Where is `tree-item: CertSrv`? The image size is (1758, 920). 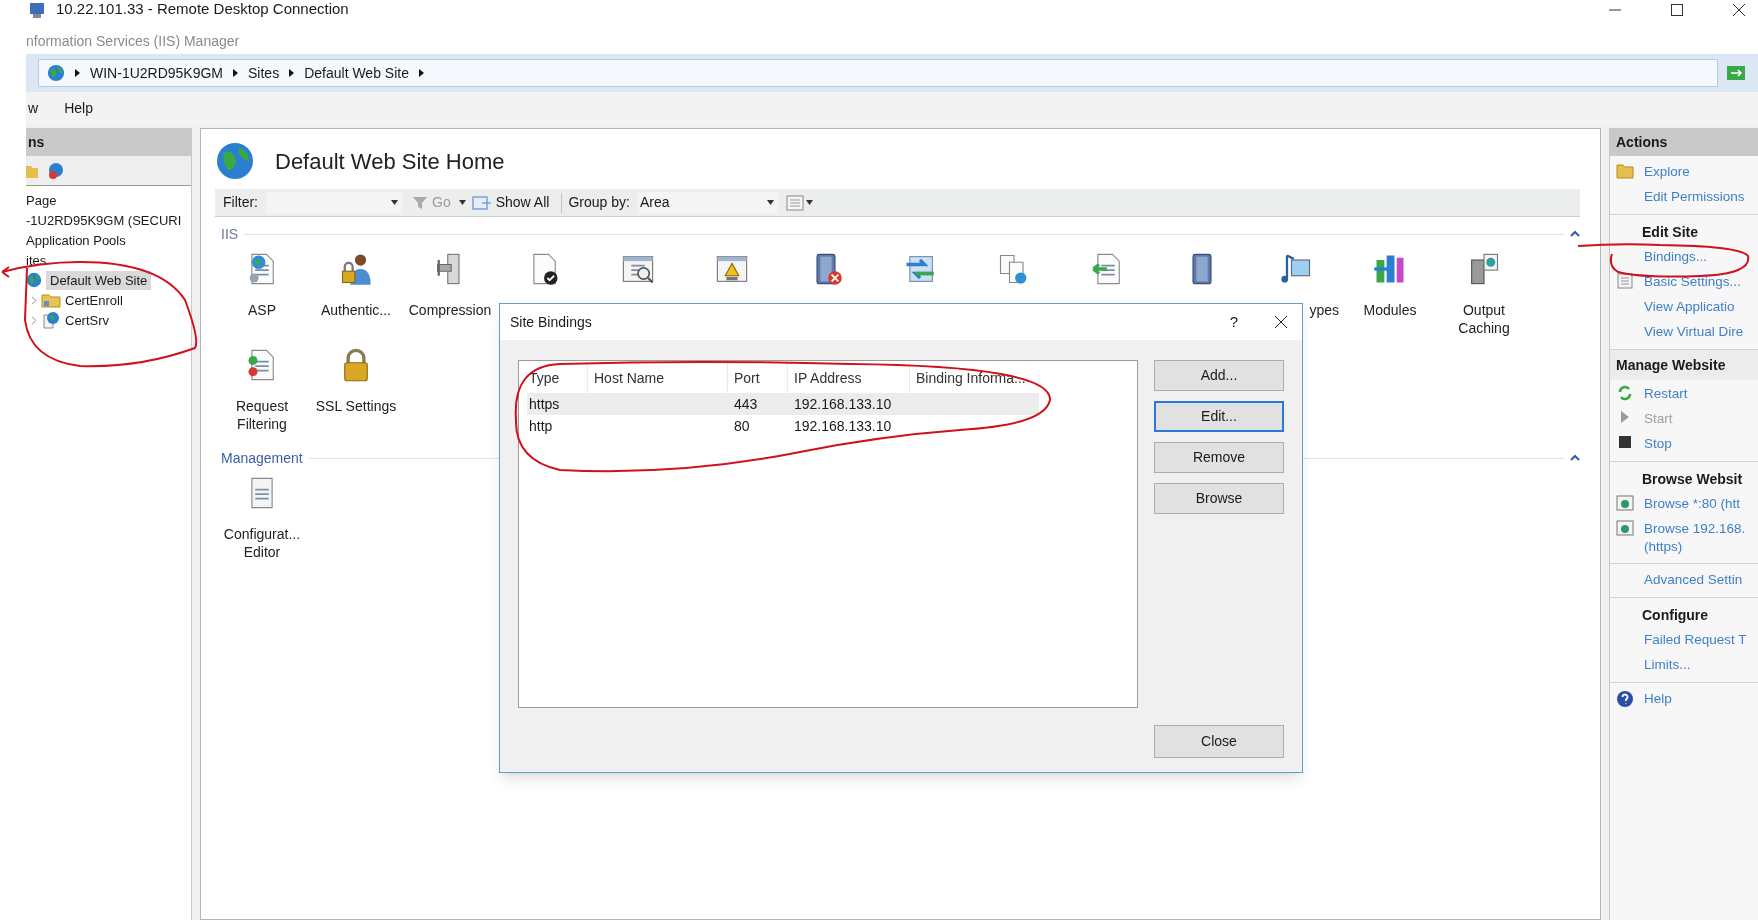
tree-item: CertSrv is located at coordinates (87, 320).